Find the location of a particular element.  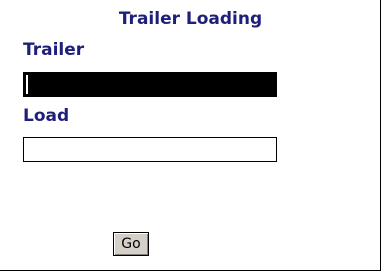

load-label: Load is located at coordinates (46, 116).